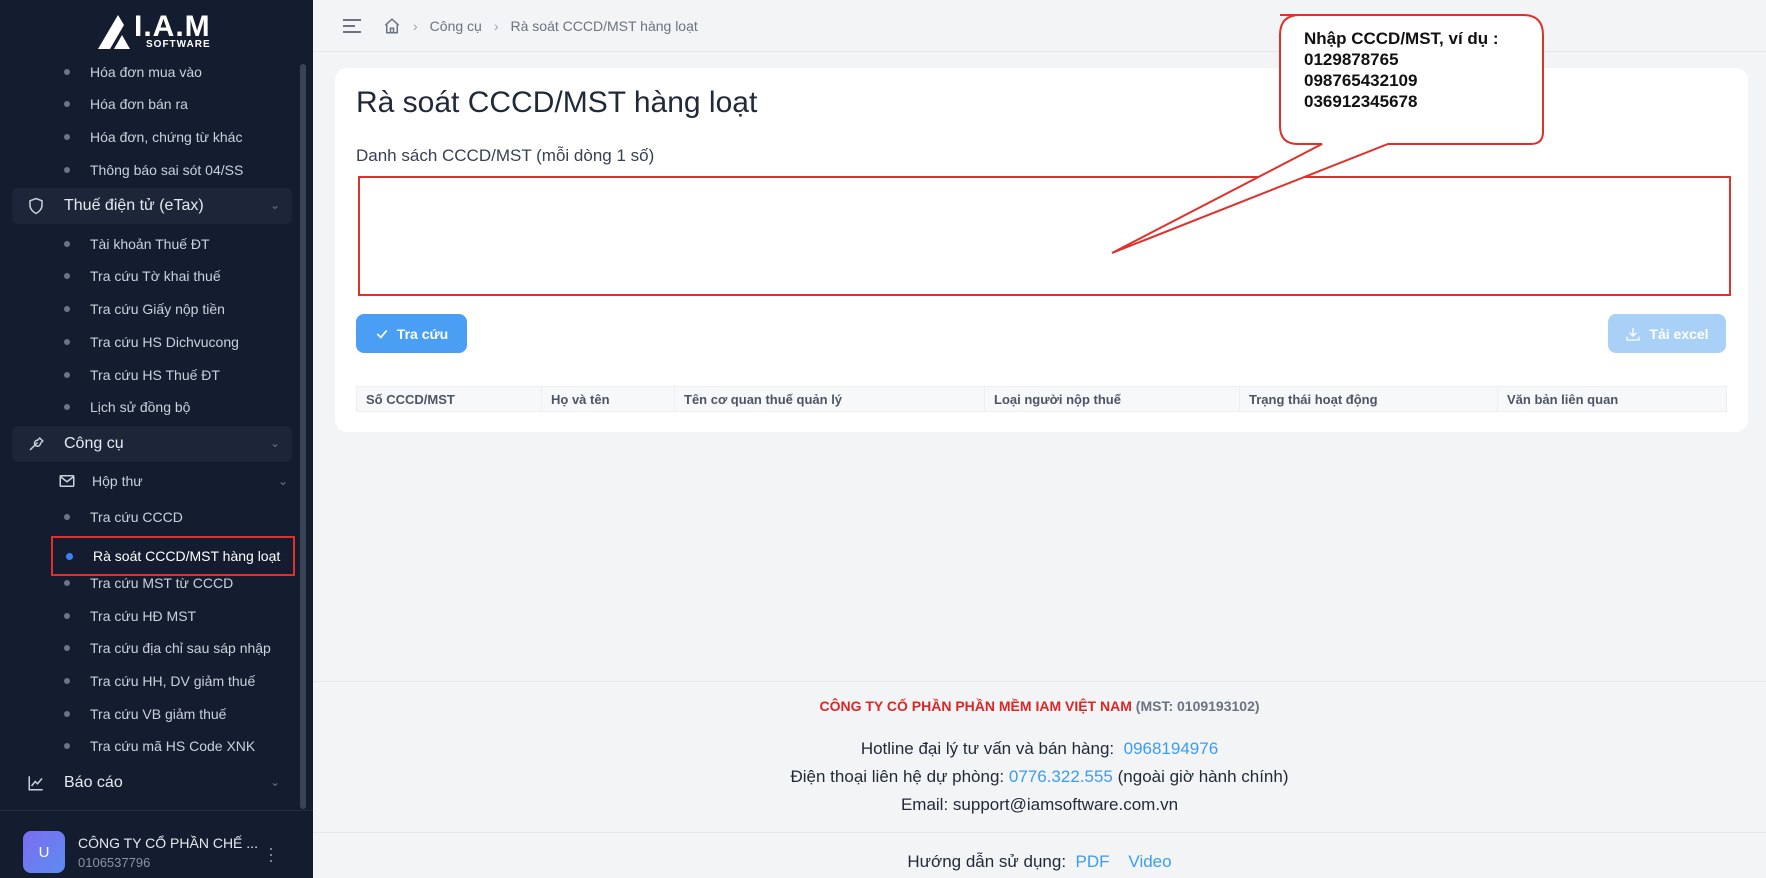 This screenshot has width=1766, height=878. I want to click on sidebar-item-hoa-don-ban-ra: Hóa đơn bán ra, so click(119, 104).